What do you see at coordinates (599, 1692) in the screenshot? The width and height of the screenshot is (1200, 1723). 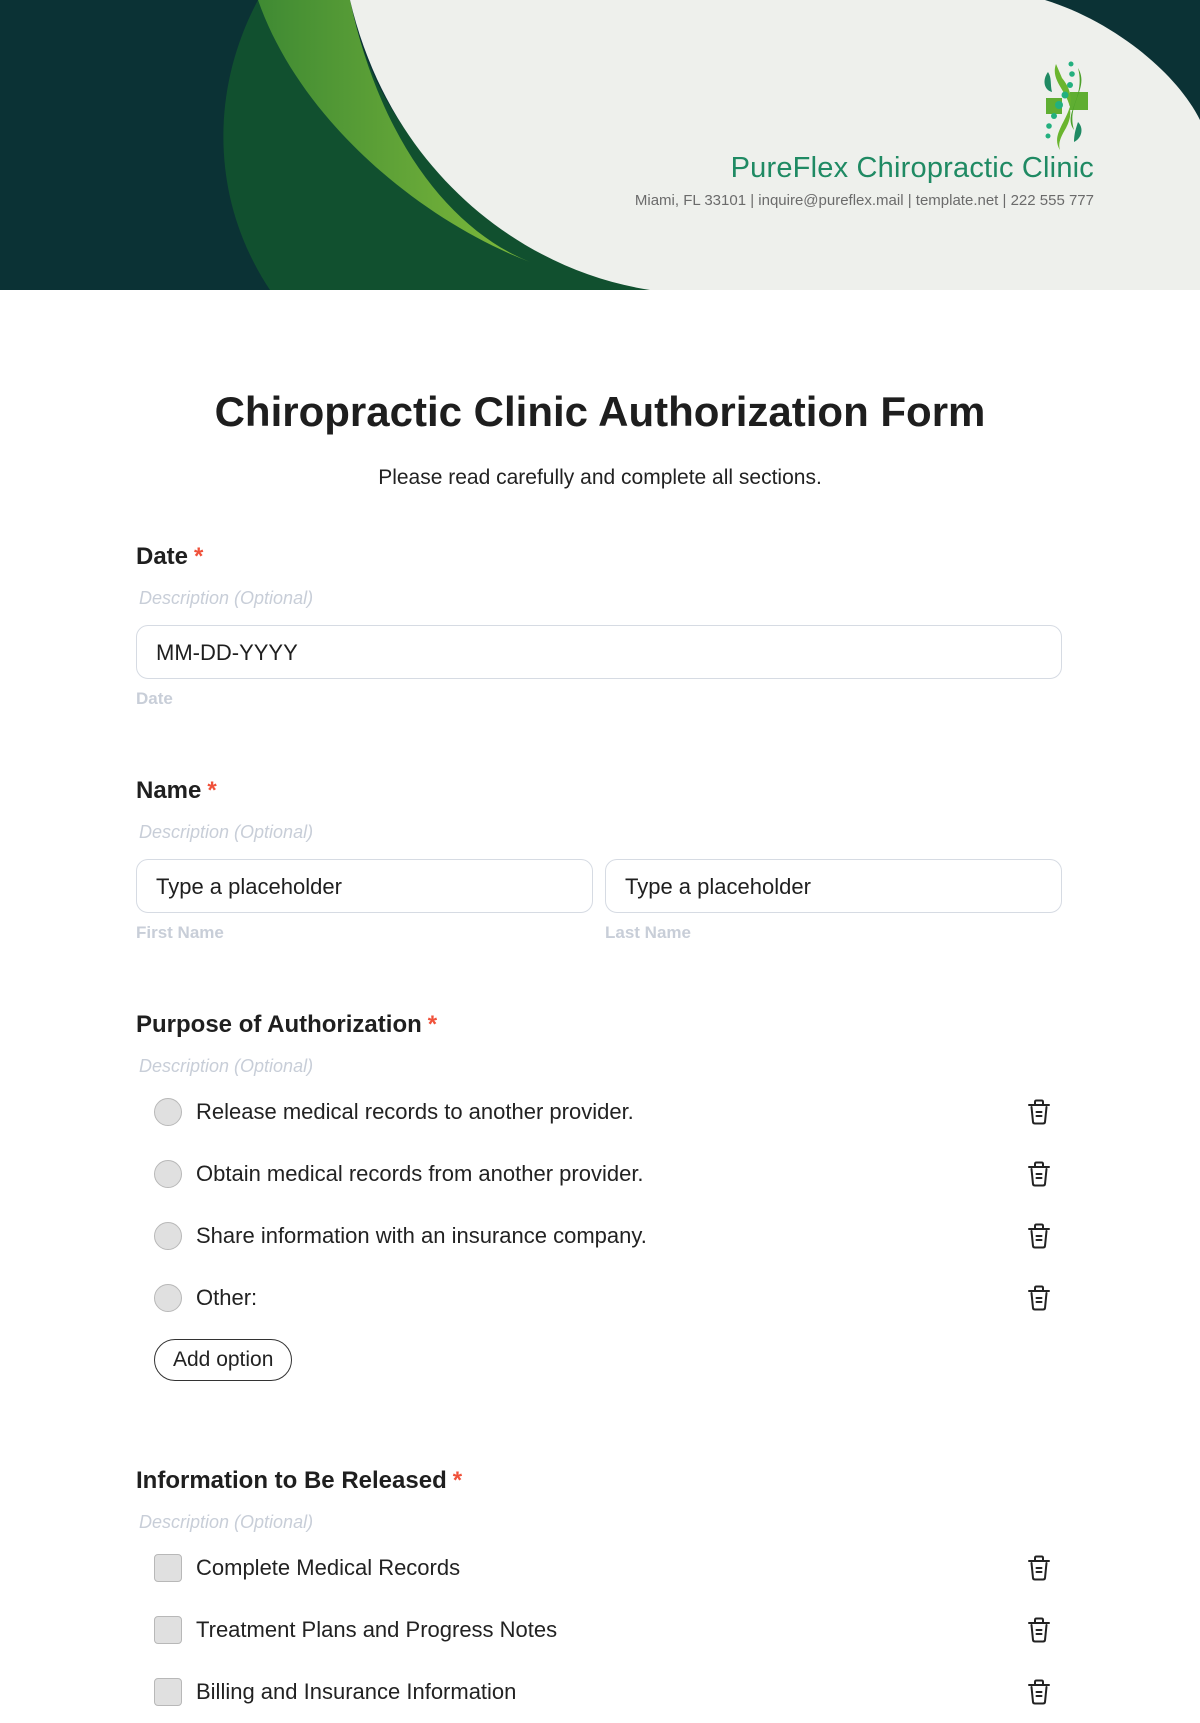 I see `checkbox-option: Billing and Insurance Information` at bounding box center [599, 1692].